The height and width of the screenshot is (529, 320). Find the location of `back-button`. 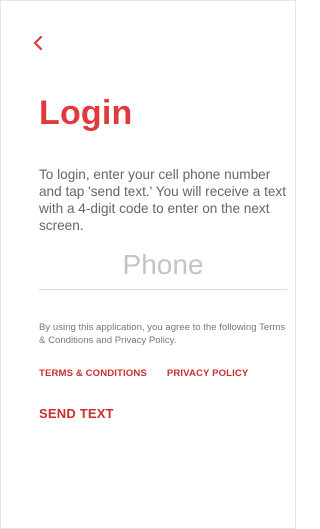

back-button is located at coordinates (38, 43).